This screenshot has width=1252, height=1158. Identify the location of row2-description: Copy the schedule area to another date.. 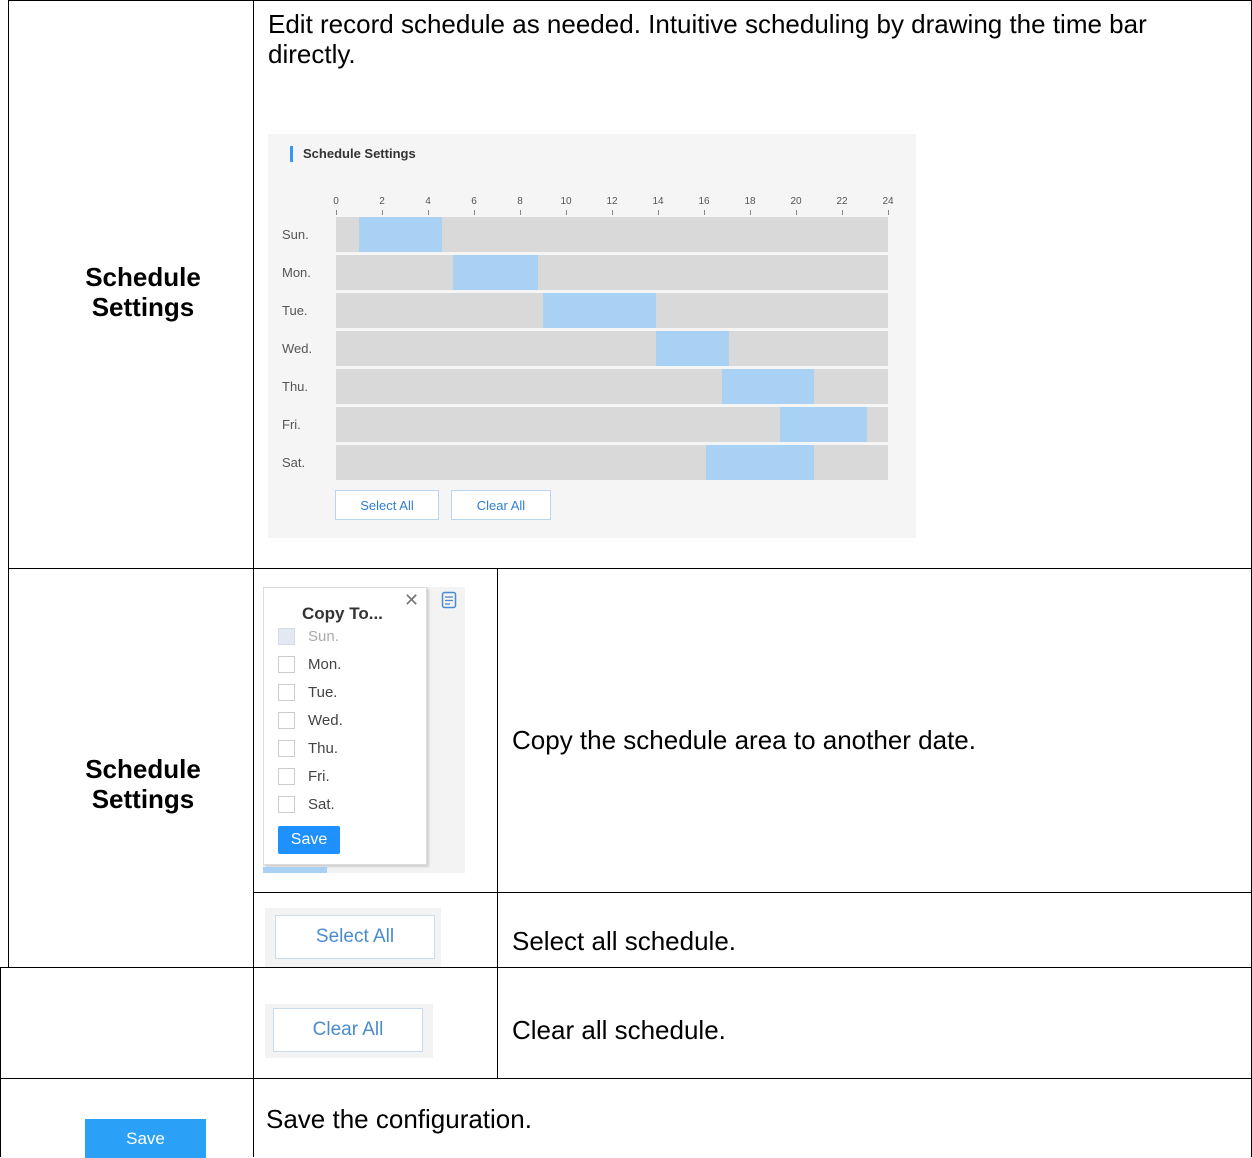
(744, 740).